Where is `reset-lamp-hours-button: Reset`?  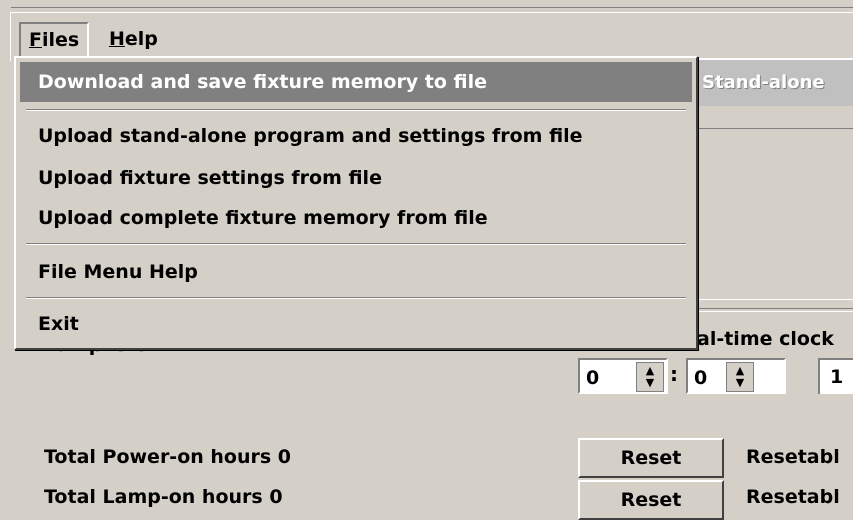
reset-lamp-hours-button: Reset is located at coordinates (651, 500).